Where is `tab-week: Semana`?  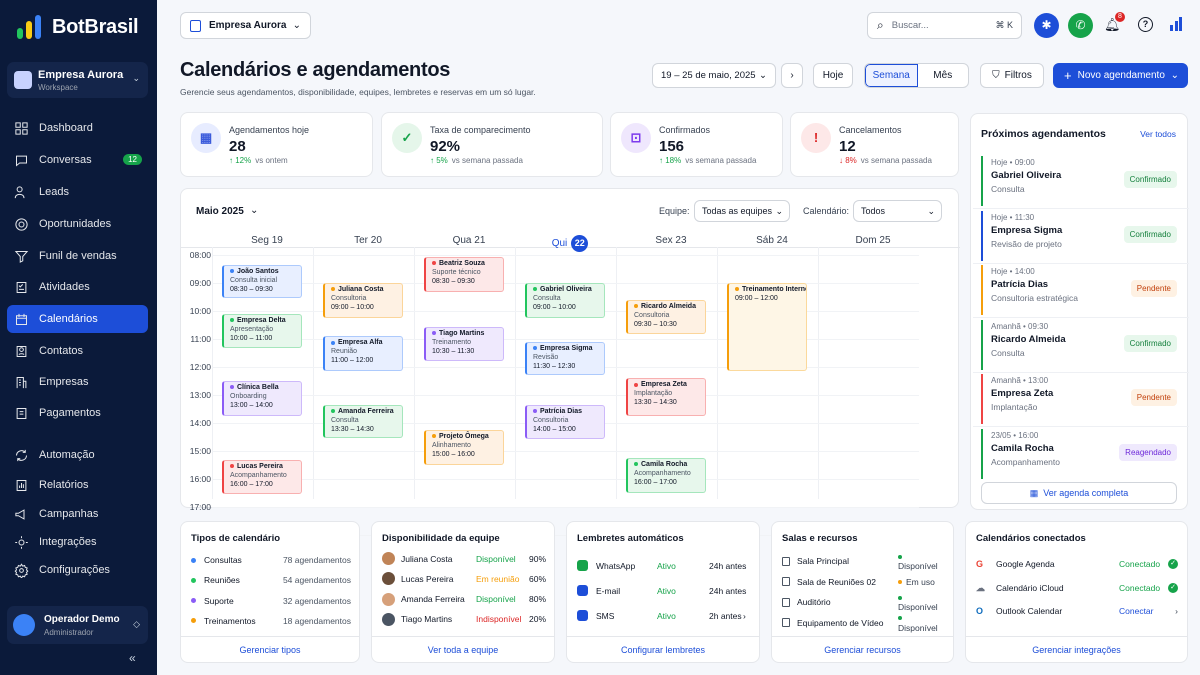
tab-week: Semana is located at coordinates (891, 75).